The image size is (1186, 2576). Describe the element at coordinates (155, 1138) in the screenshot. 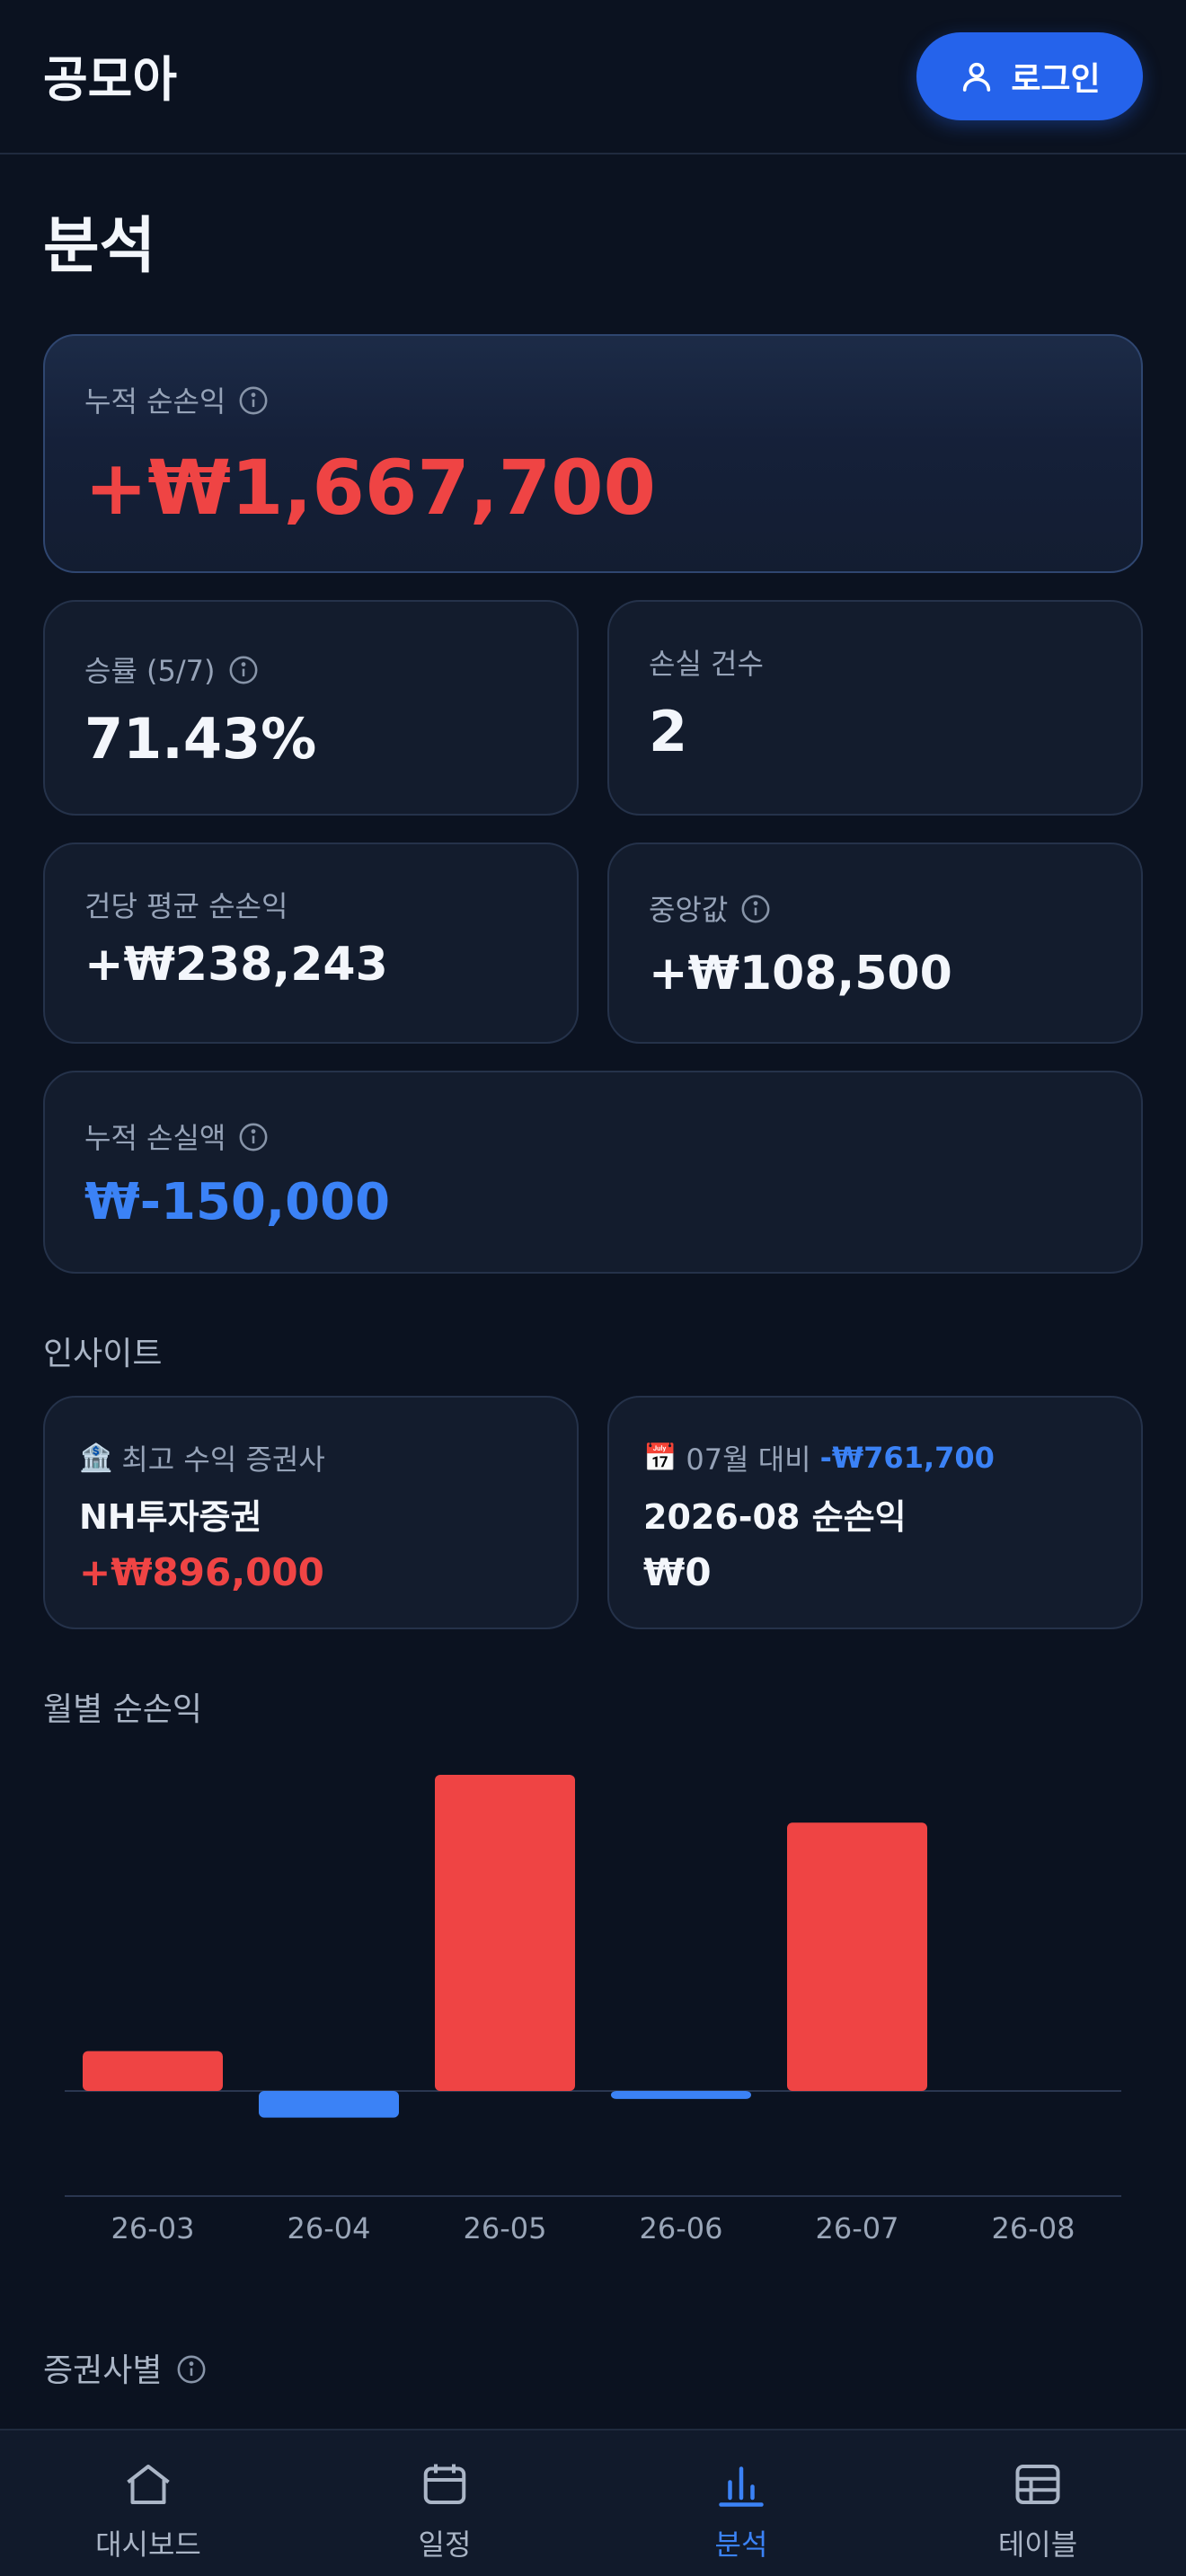

I see `cumulative-loss-label: 누적 손실액` at that location.